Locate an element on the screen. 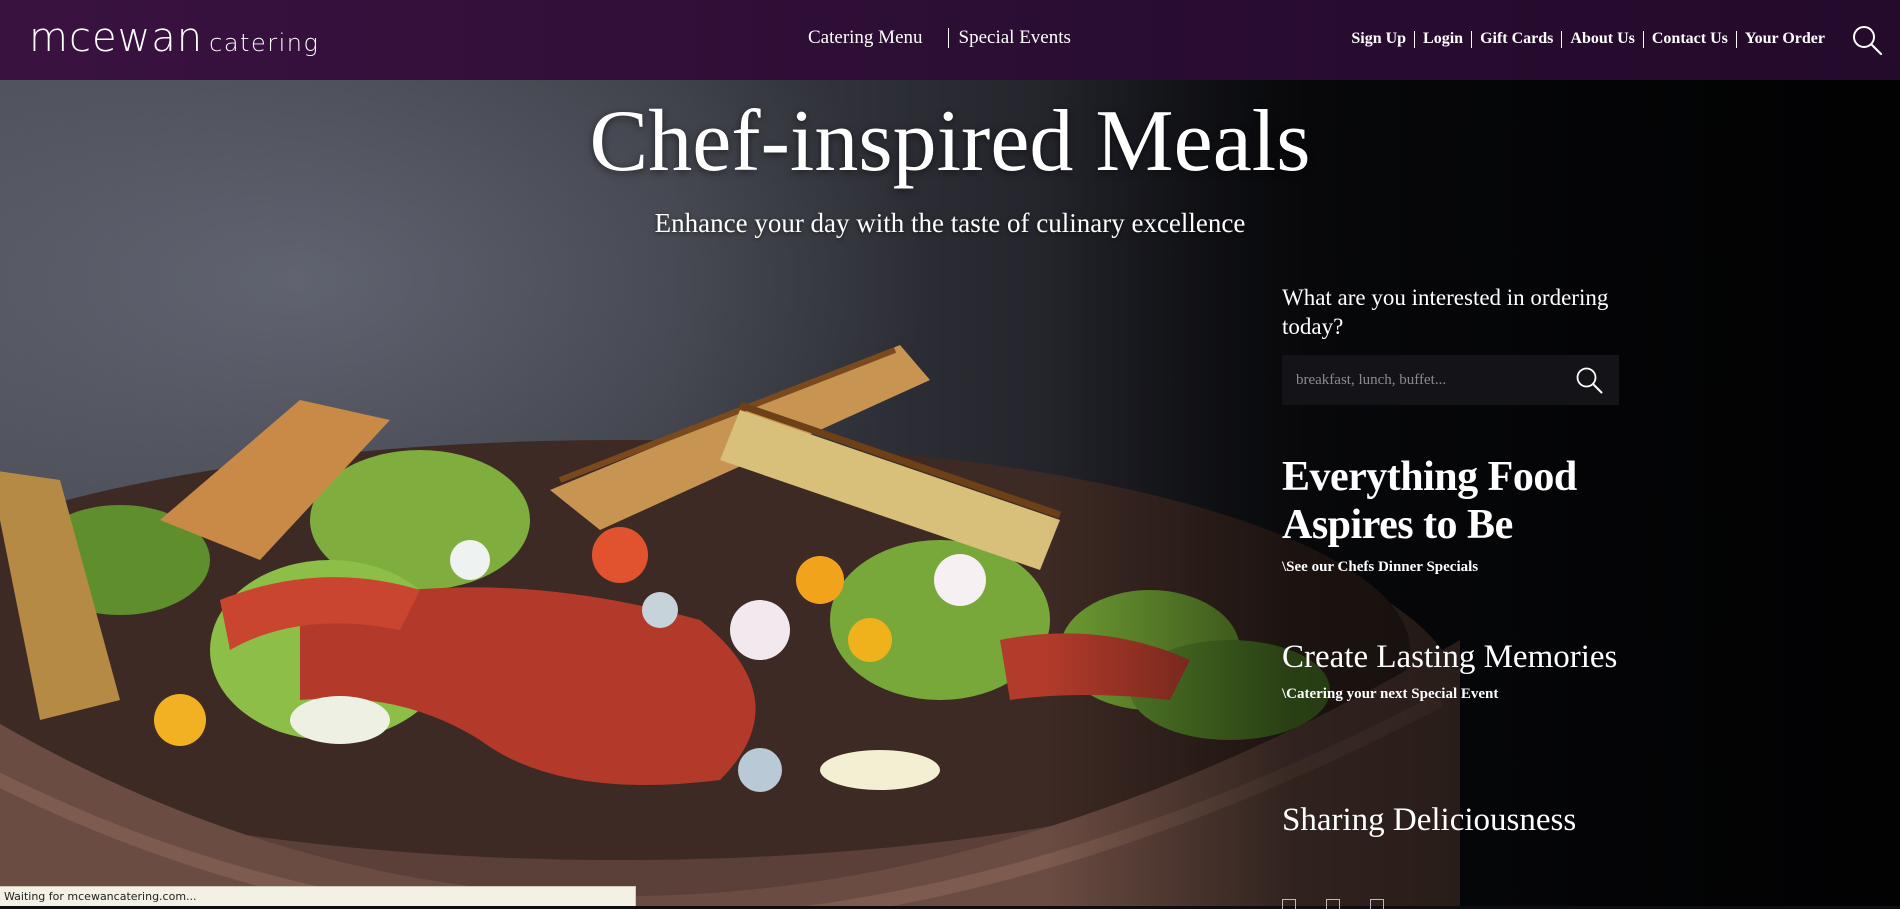  primary-nav: Catering Menu Special Events is located at coordinates (939, 38).